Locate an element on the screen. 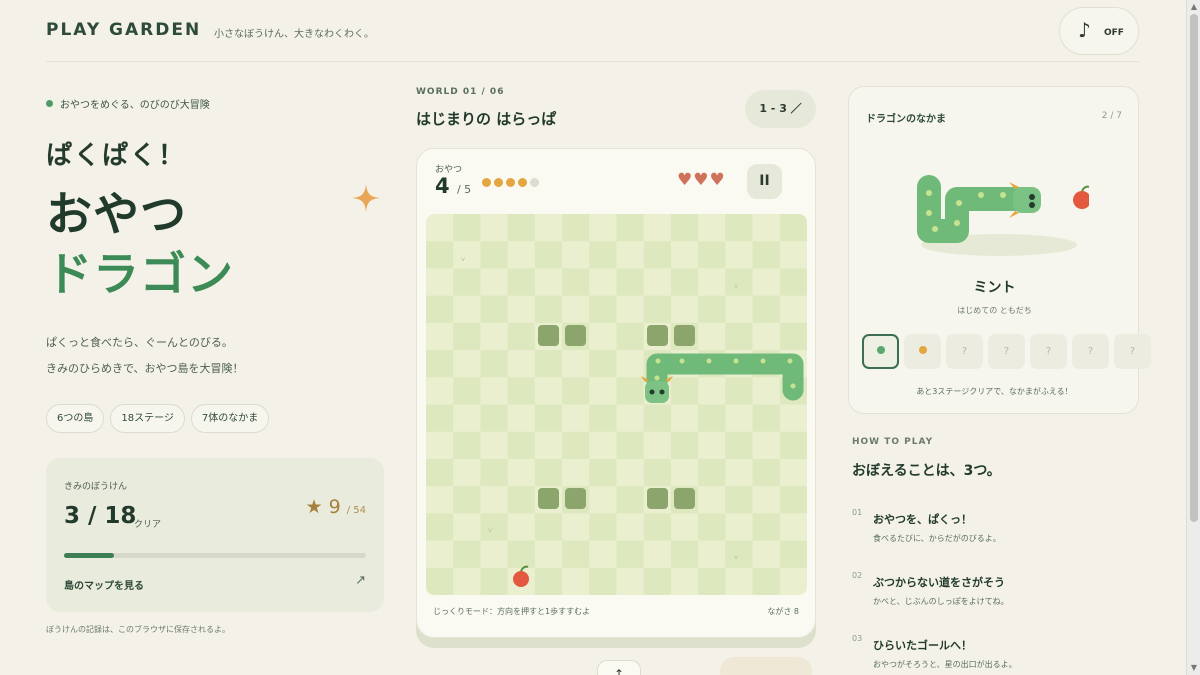 This screenshot has height=675, width=1200. sparkle-icon is located at coordinates (366, 198).